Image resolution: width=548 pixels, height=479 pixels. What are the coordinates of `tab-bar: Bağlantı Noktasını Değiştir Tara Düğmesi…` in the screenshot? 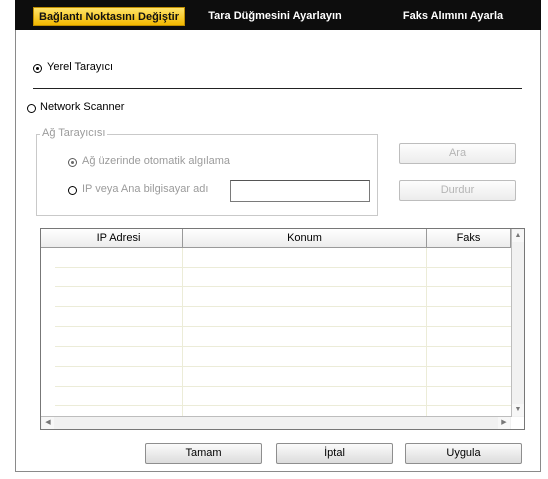 It's located at (278, 15).